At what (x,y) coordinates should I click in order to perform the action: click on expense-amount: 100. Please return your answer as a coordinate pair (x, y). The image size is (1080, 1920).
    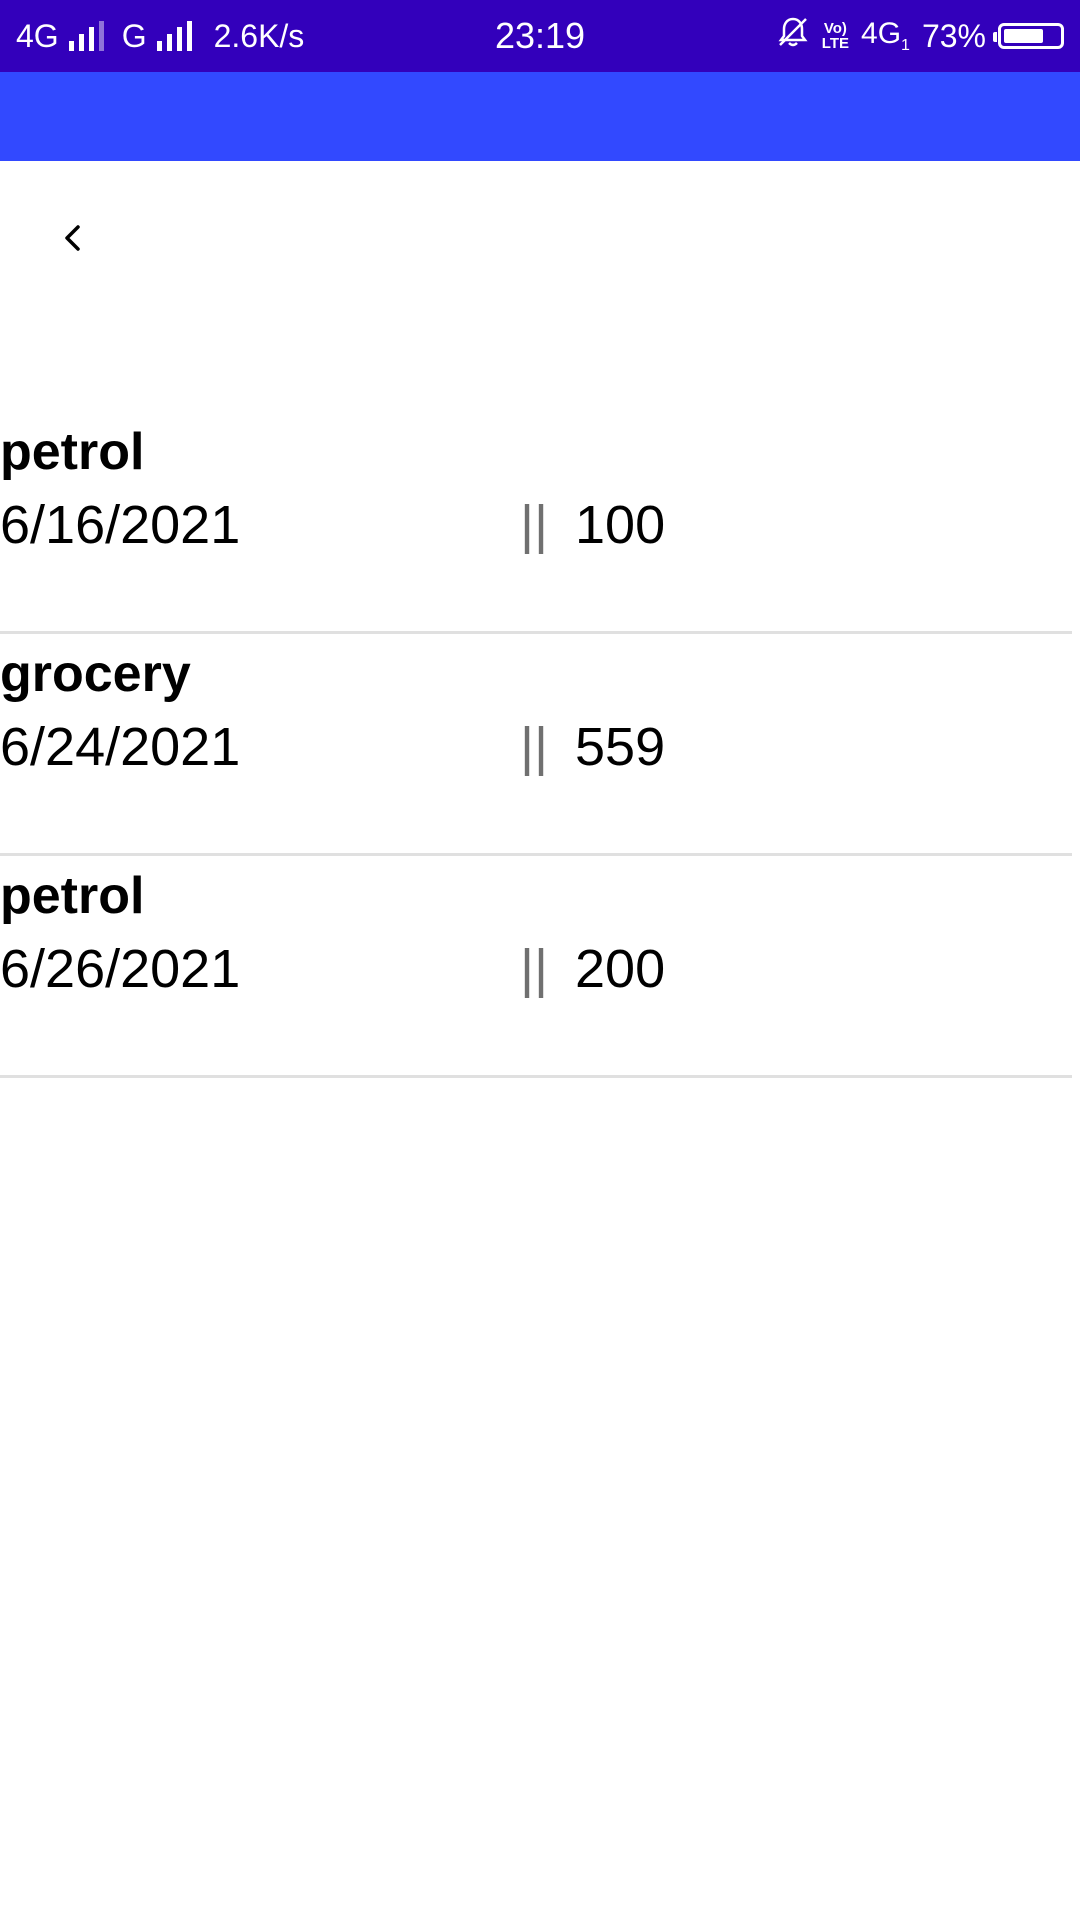
    Looking at the image, I should click on (620, 525).